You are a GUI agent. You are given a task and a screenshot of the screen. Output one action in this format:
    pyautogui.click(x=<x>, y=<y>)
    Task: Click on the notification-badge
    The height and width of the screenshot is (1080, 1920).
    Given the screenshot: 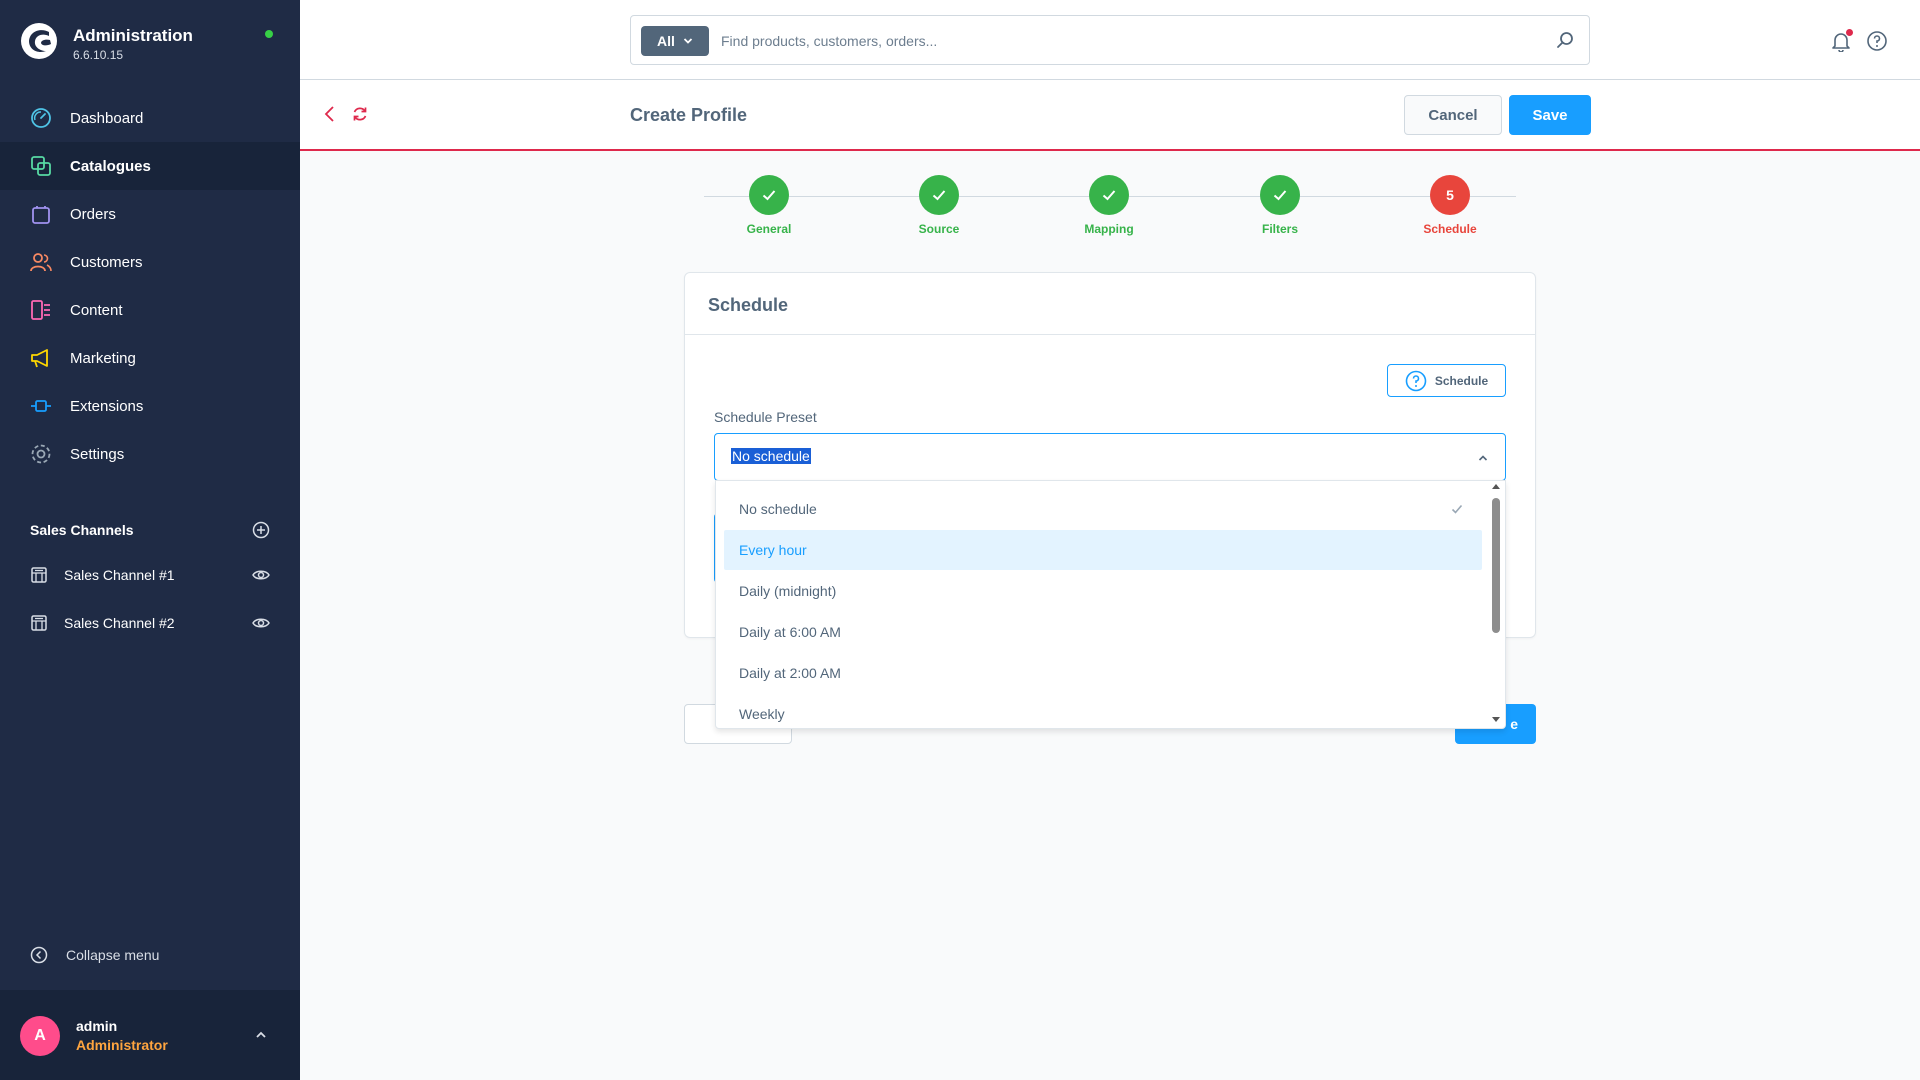 What is the action you would take?
    pyautogui.click(x=1849, y=32)
    